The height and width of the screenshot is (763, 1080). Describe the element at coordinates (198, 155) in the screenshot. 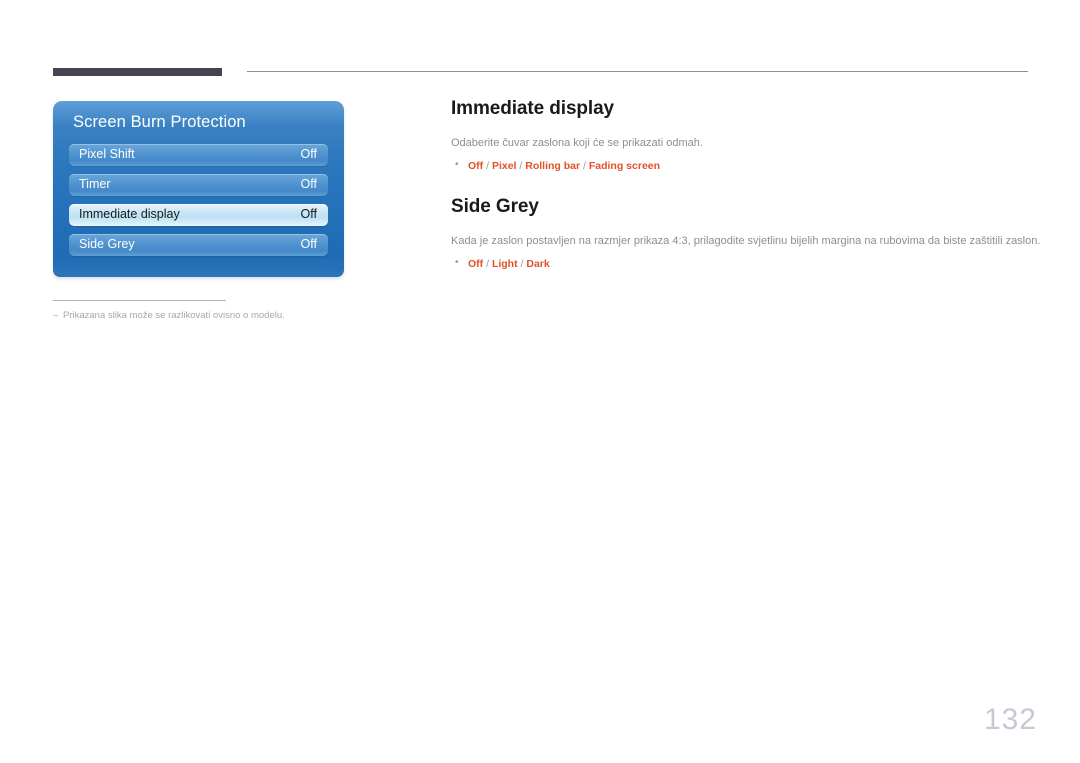

I see `osd-menu-item-pixel-shift: Pixel Shift Off` at that location.